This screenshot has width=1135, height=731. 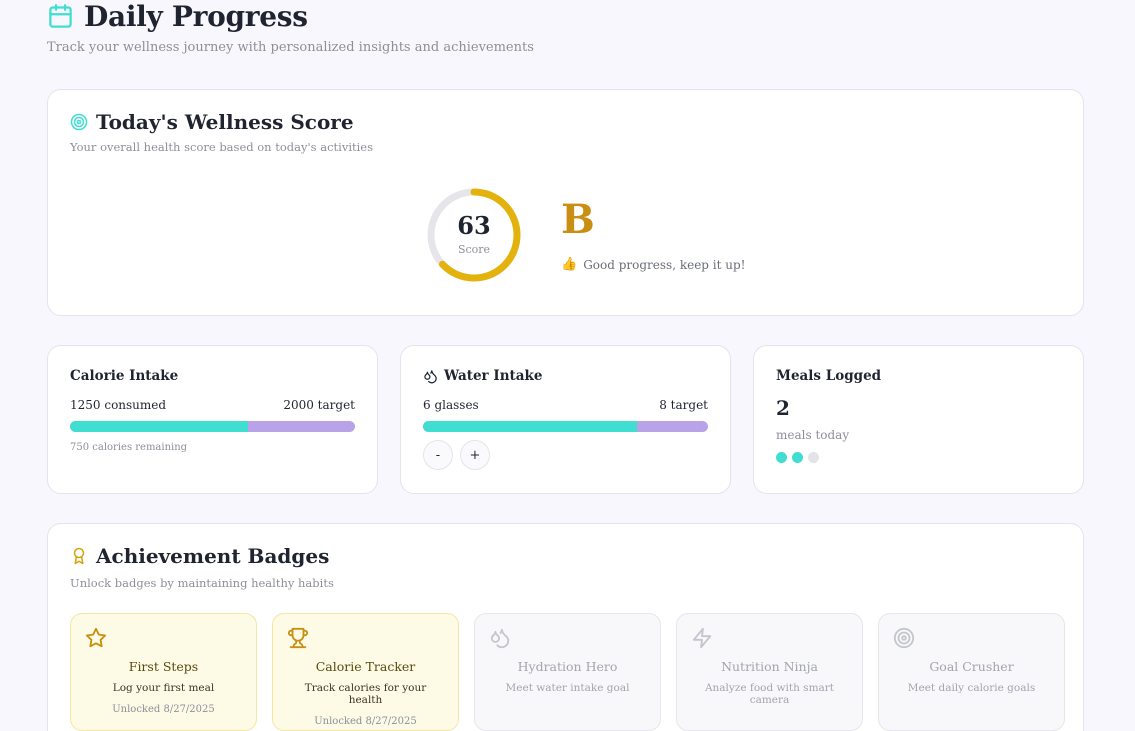 I want to click on water-glasses: 6 glasses, so click(x=451, y=405).